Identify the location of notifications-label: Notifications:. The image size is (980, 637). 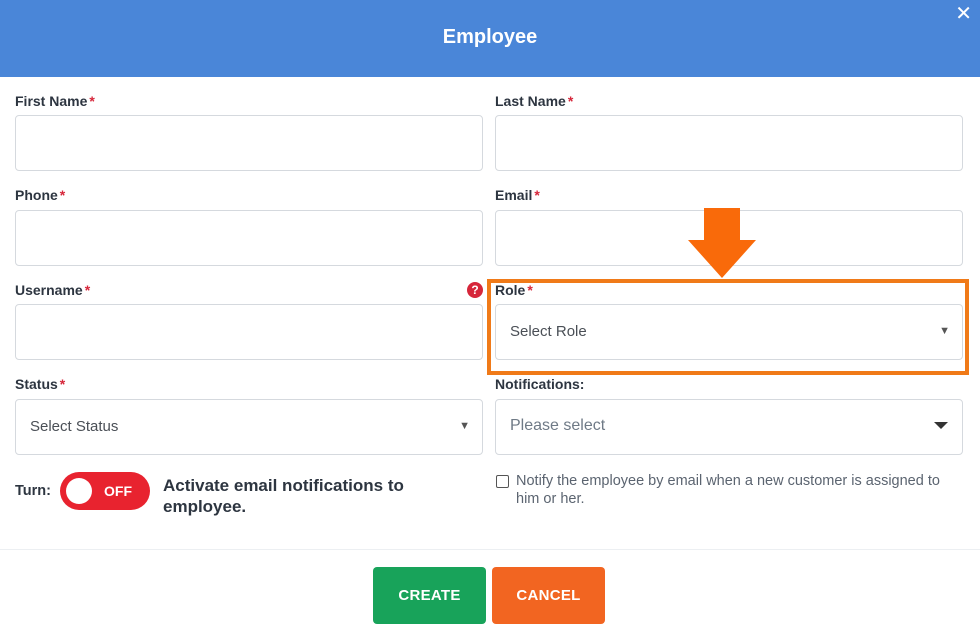
(540, 384).